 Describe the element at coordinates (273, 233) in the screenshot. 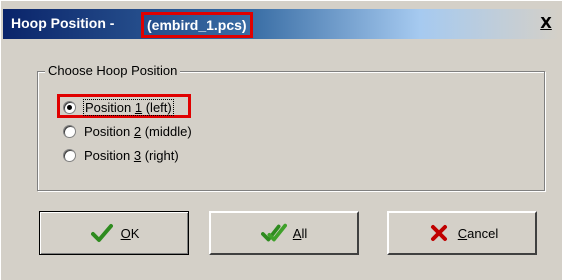

I see `double-green-check-icon` at that location.